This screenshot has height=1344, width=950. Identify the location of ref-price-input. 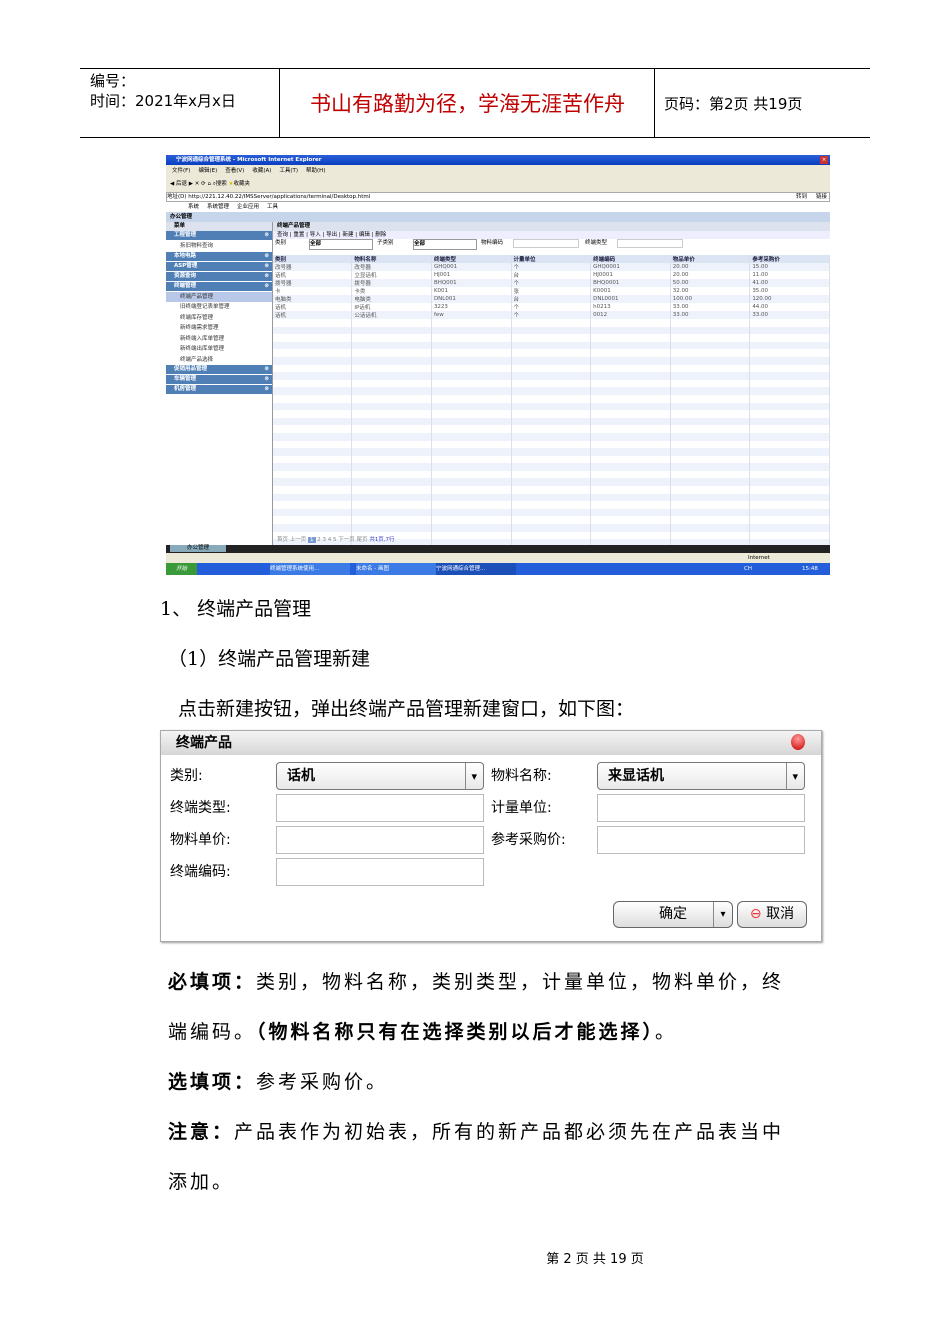
(701, 840).